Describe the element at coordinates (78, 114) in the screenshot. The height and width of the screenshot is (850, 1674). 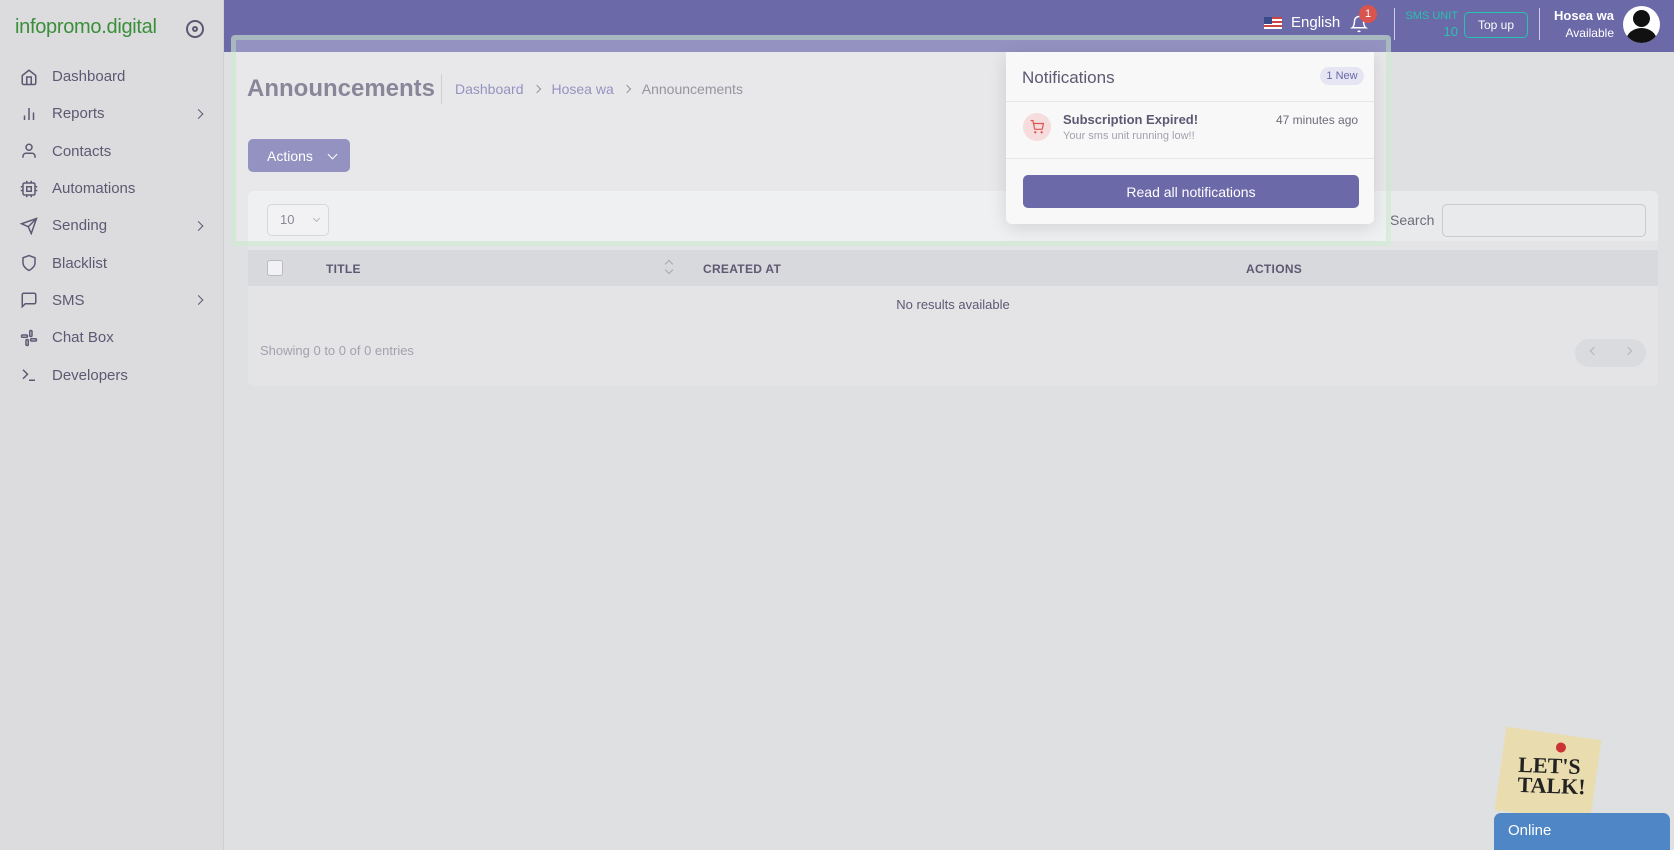
I see `sidebar-item-label: Reports` at that location.